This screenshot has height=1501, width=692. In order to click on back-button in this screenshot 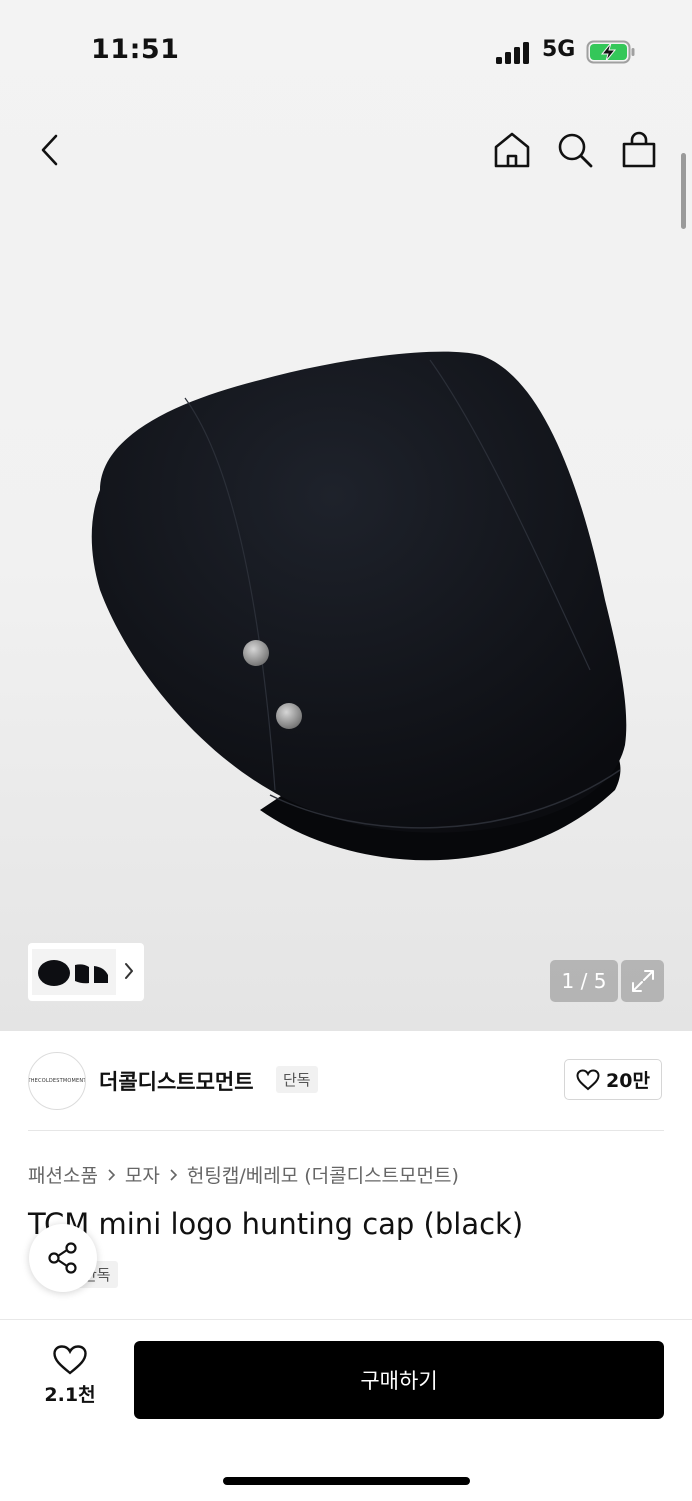, I will do `click(50, 150)`.